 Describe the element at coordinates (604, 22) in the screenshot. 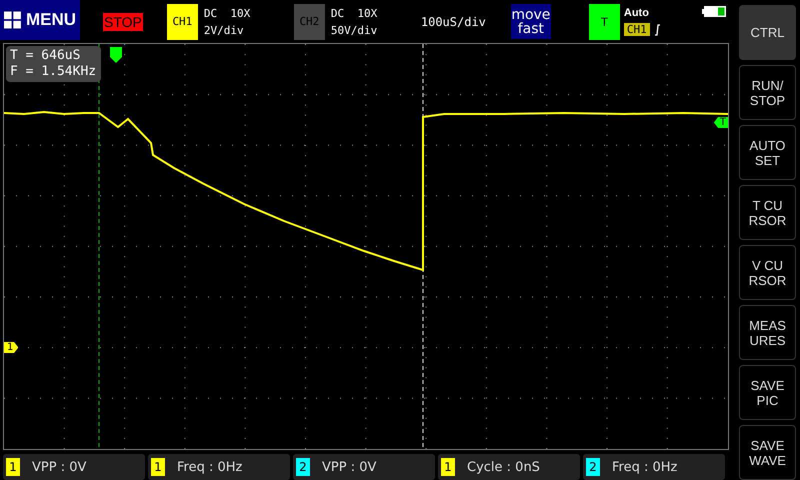

I see `trigger-badge: T` at that location.